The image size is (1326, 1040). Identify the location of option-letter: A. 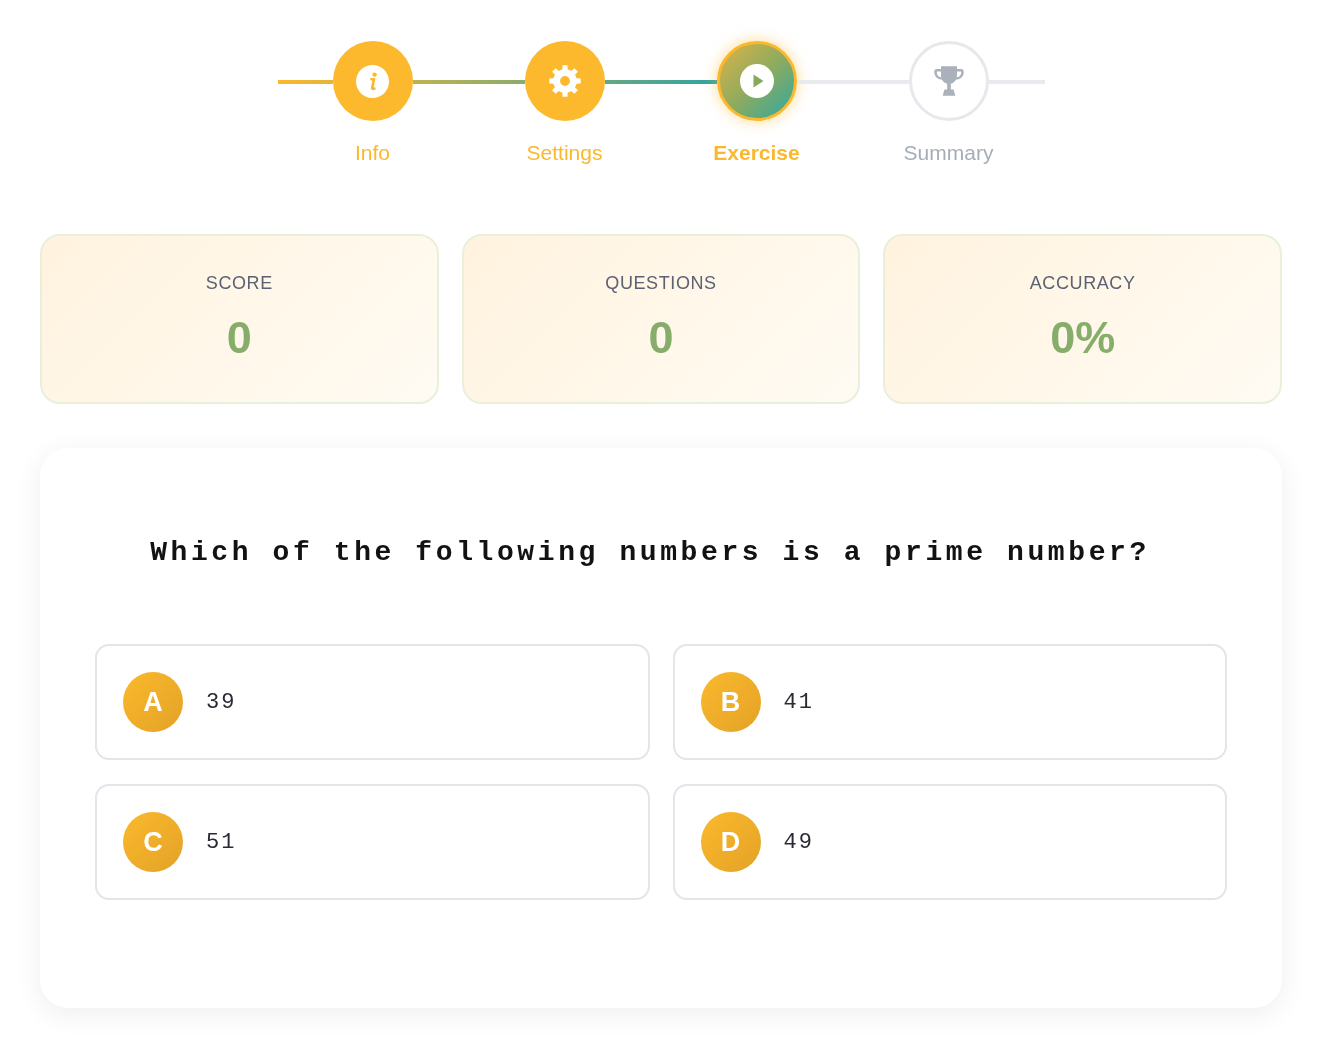
(153, 702).